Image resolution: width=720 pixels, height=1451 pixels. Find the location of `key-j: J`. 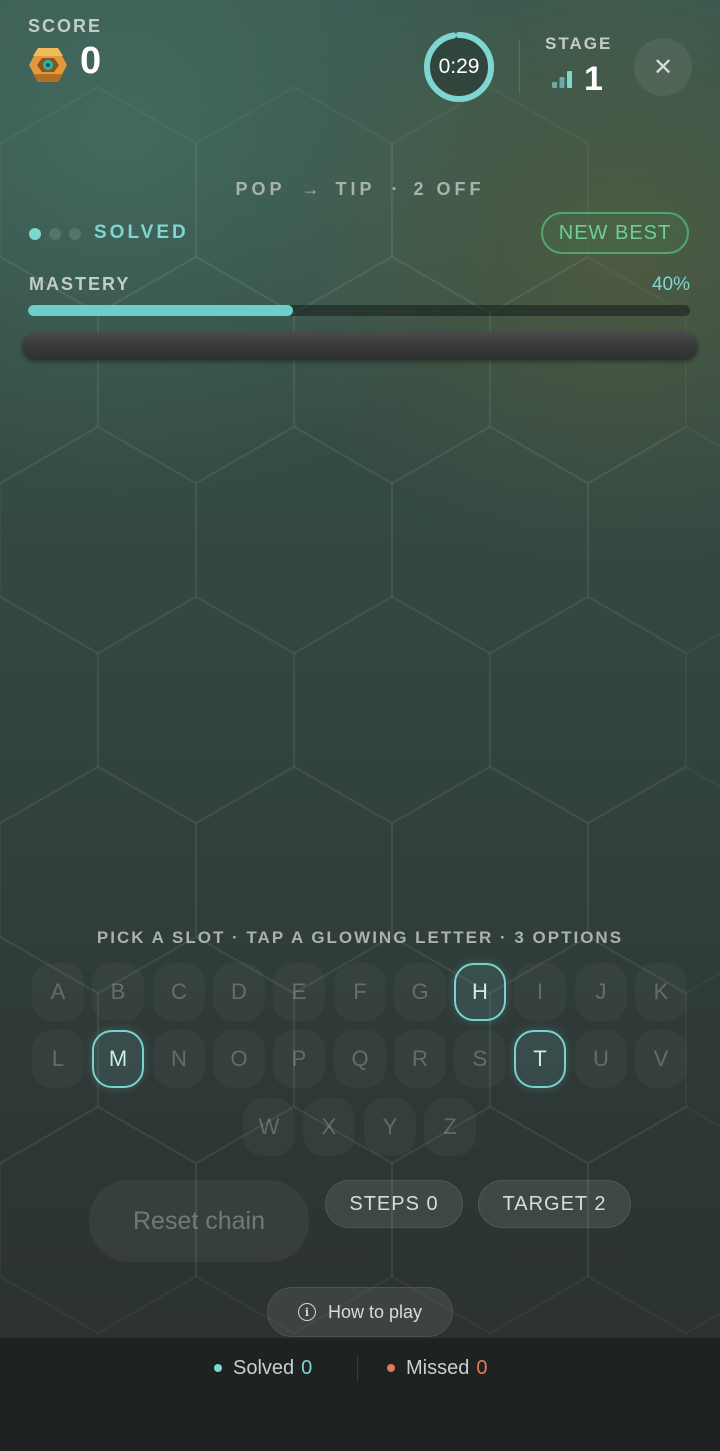

key-j: J is located at coordinates (601, 992).